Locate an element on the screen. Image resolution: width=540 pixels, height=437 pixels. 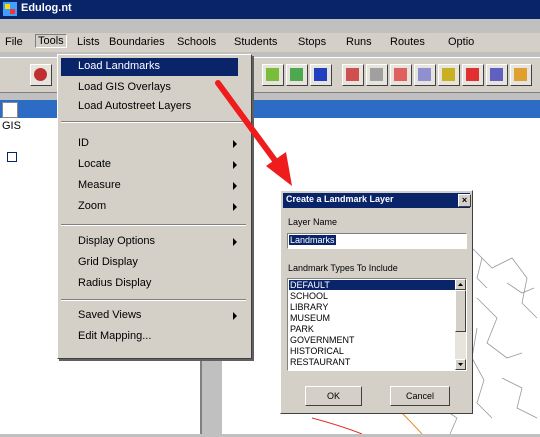
list-scrollbar is located at coordinates (460, 324).